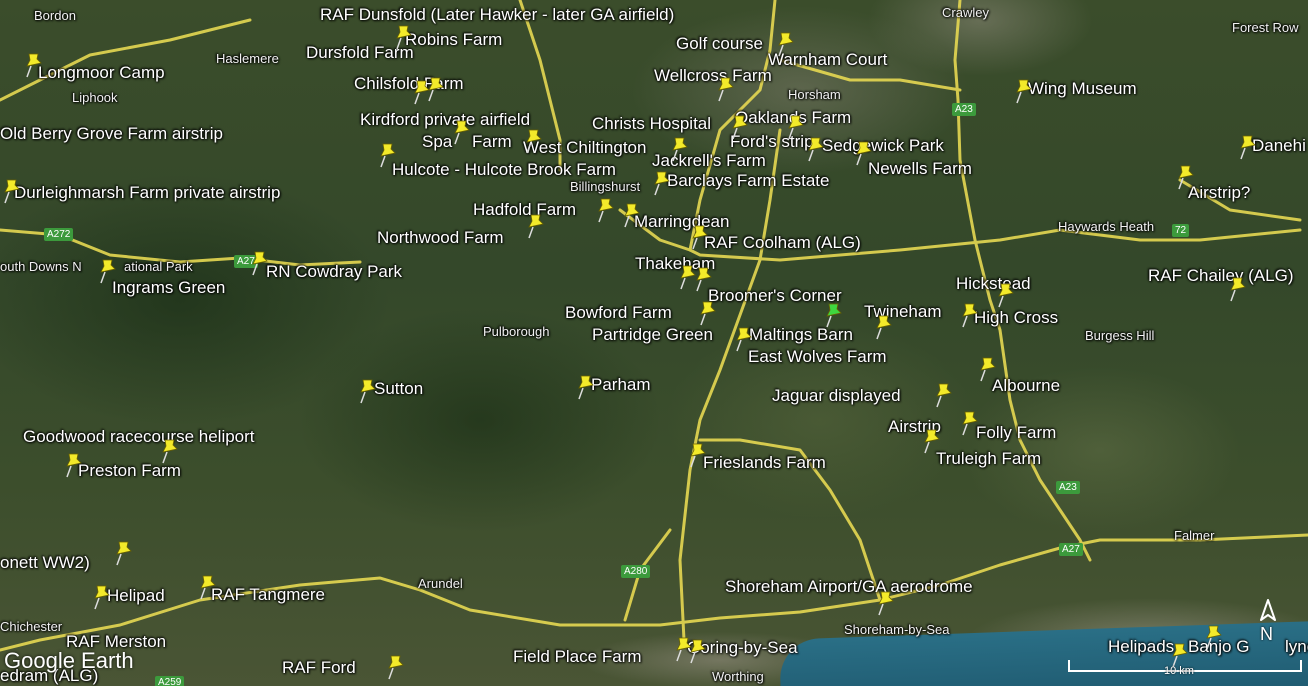 The width and height of the screenshot is (1308, 686). I want to click on placemark-label: Field Place Farm, so click(577, 656).